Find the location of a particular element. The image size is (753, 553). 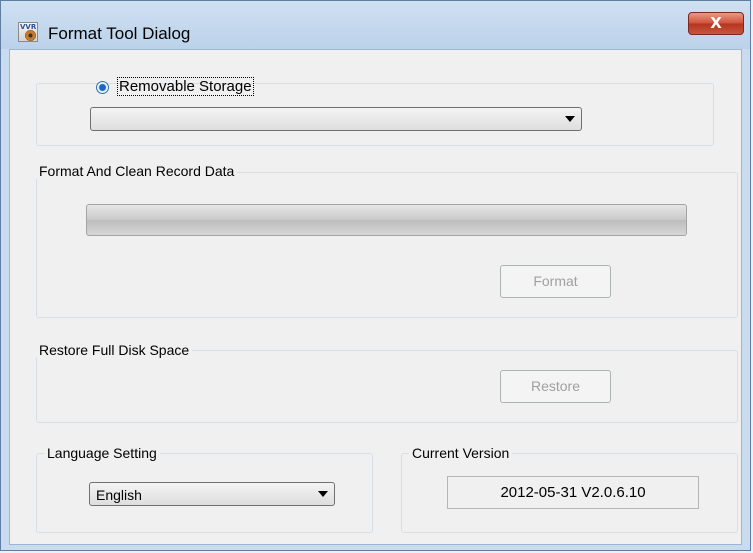

version-group-legend: Current Version is located at coordinates (461, 453).